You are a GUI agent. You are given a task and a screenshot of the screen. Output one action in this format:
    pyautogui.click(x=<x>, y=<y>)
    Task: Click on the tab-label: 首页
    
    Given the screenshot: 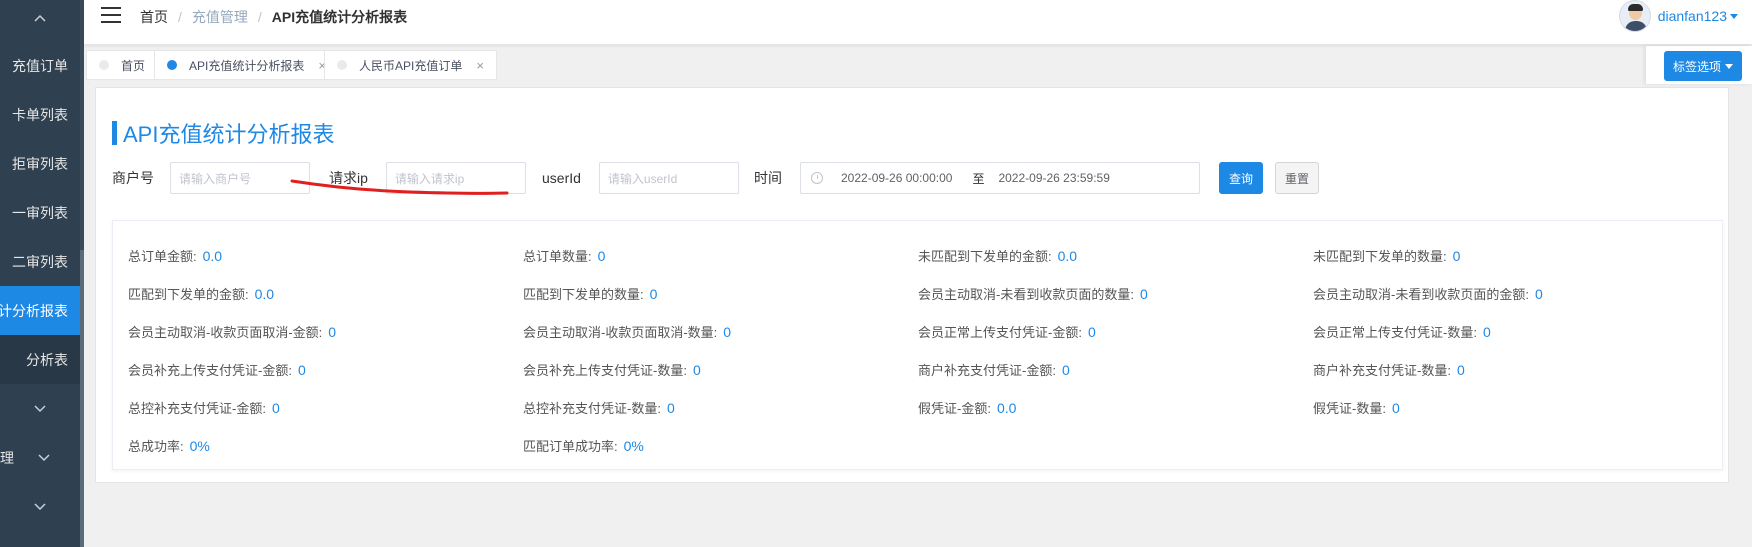 What is the action you would take?
    pyautogui.click(x=133, y=65)
    